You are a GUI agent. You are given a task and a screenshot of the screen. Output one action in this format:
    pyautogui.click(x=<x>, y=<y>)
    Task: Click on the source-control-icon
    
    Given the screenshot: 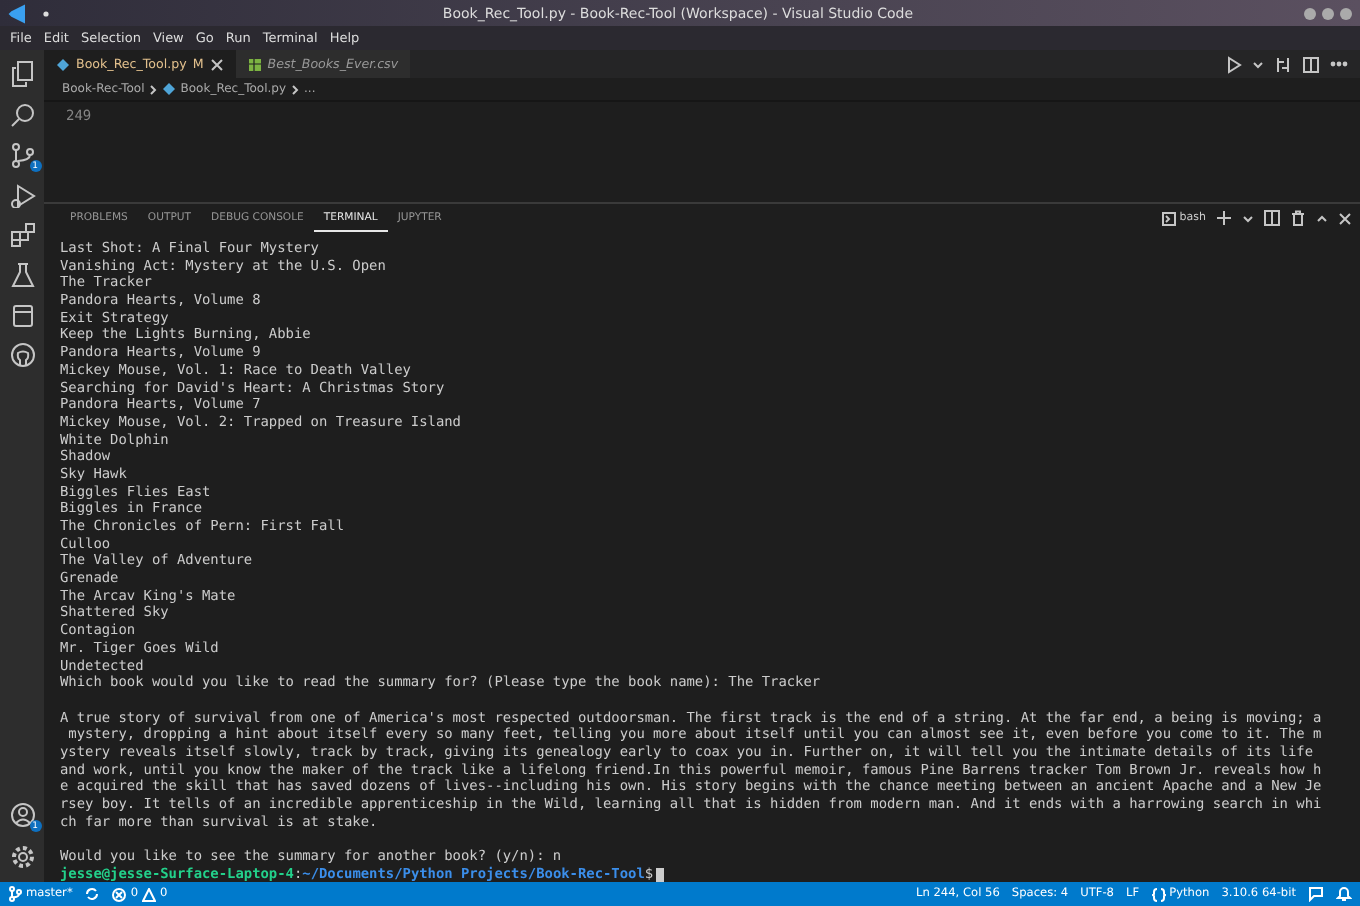 What is the action you would take?
    pyautogui.click(x=22, y=155)
    